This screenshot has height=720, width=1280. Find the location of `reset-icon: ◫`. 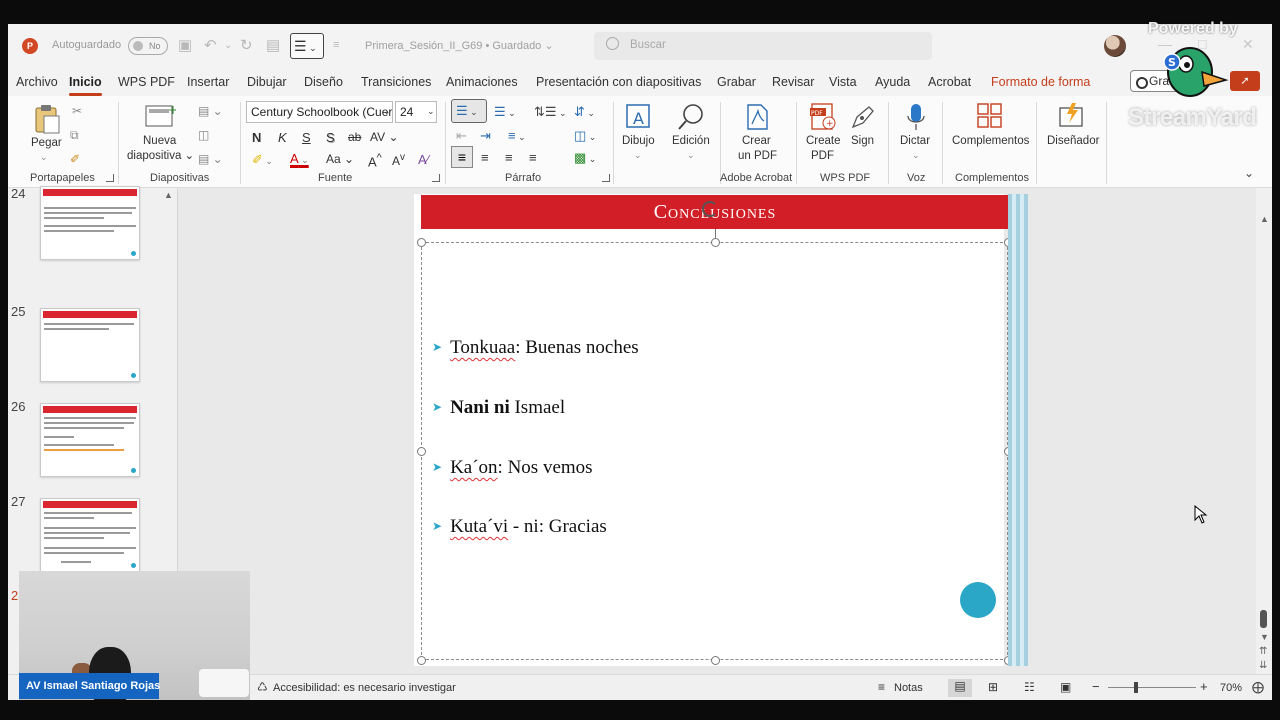

reset-icon: ◫ is located at coordinates (203, 135).